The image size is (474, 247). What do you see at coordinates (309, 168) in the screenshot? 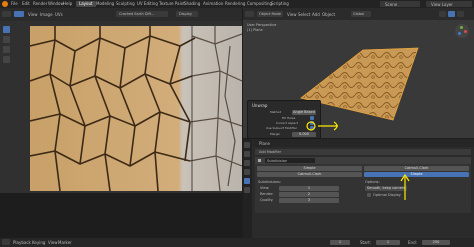
I see `apply-left-button: Simple` at bounding box center [309, 168].